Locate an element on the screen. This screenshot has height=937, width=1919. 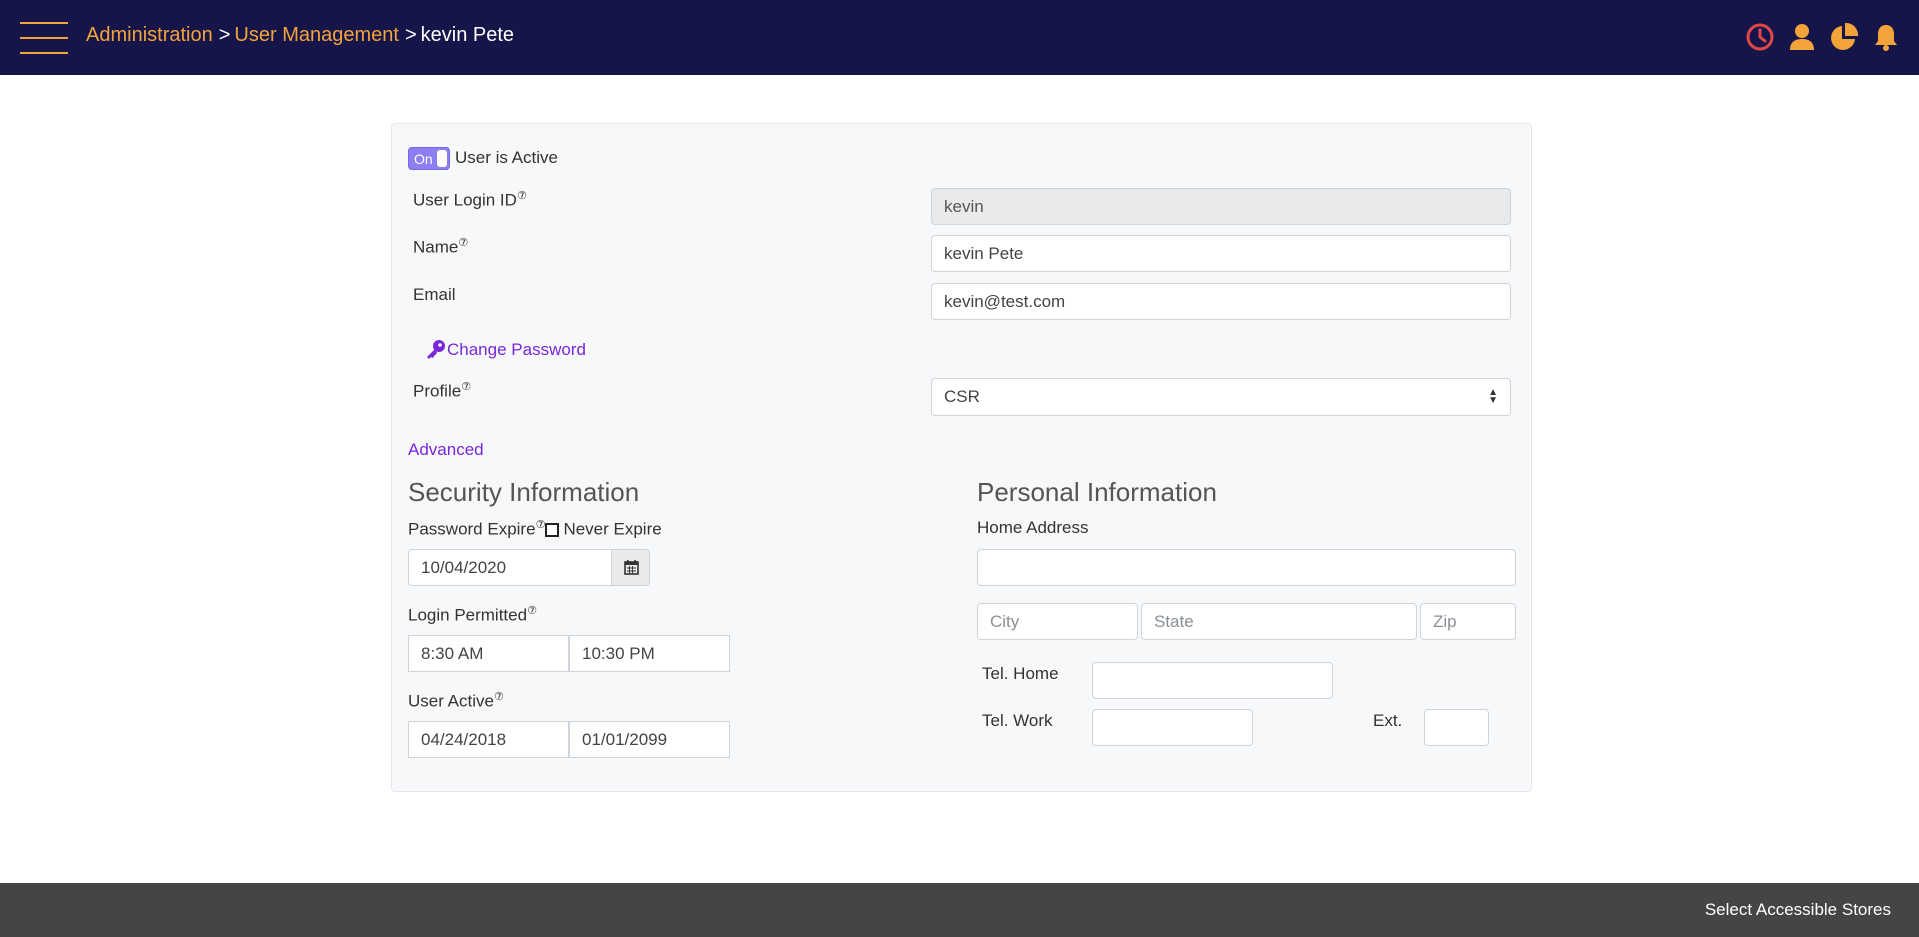
profile-select-wrap: CSR ▲ ▼ is located at coordinates (1221, 397).